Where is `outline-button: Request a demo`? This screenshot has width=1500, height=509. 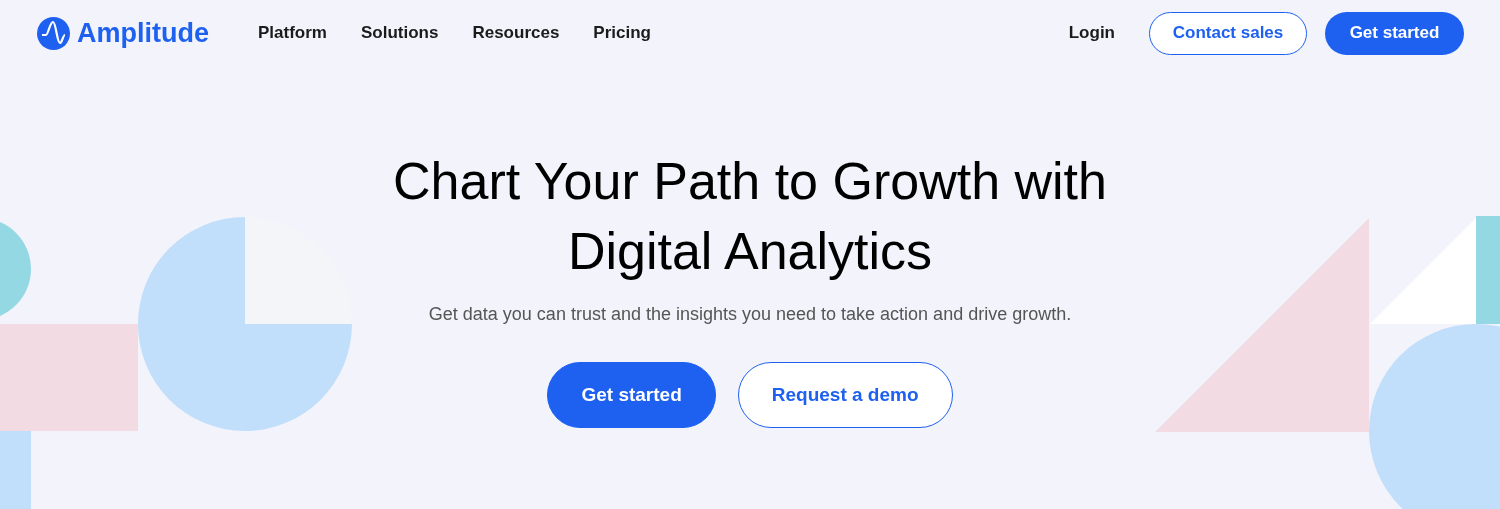
outline-button: Request a demo is located at coordinates (845, 395).